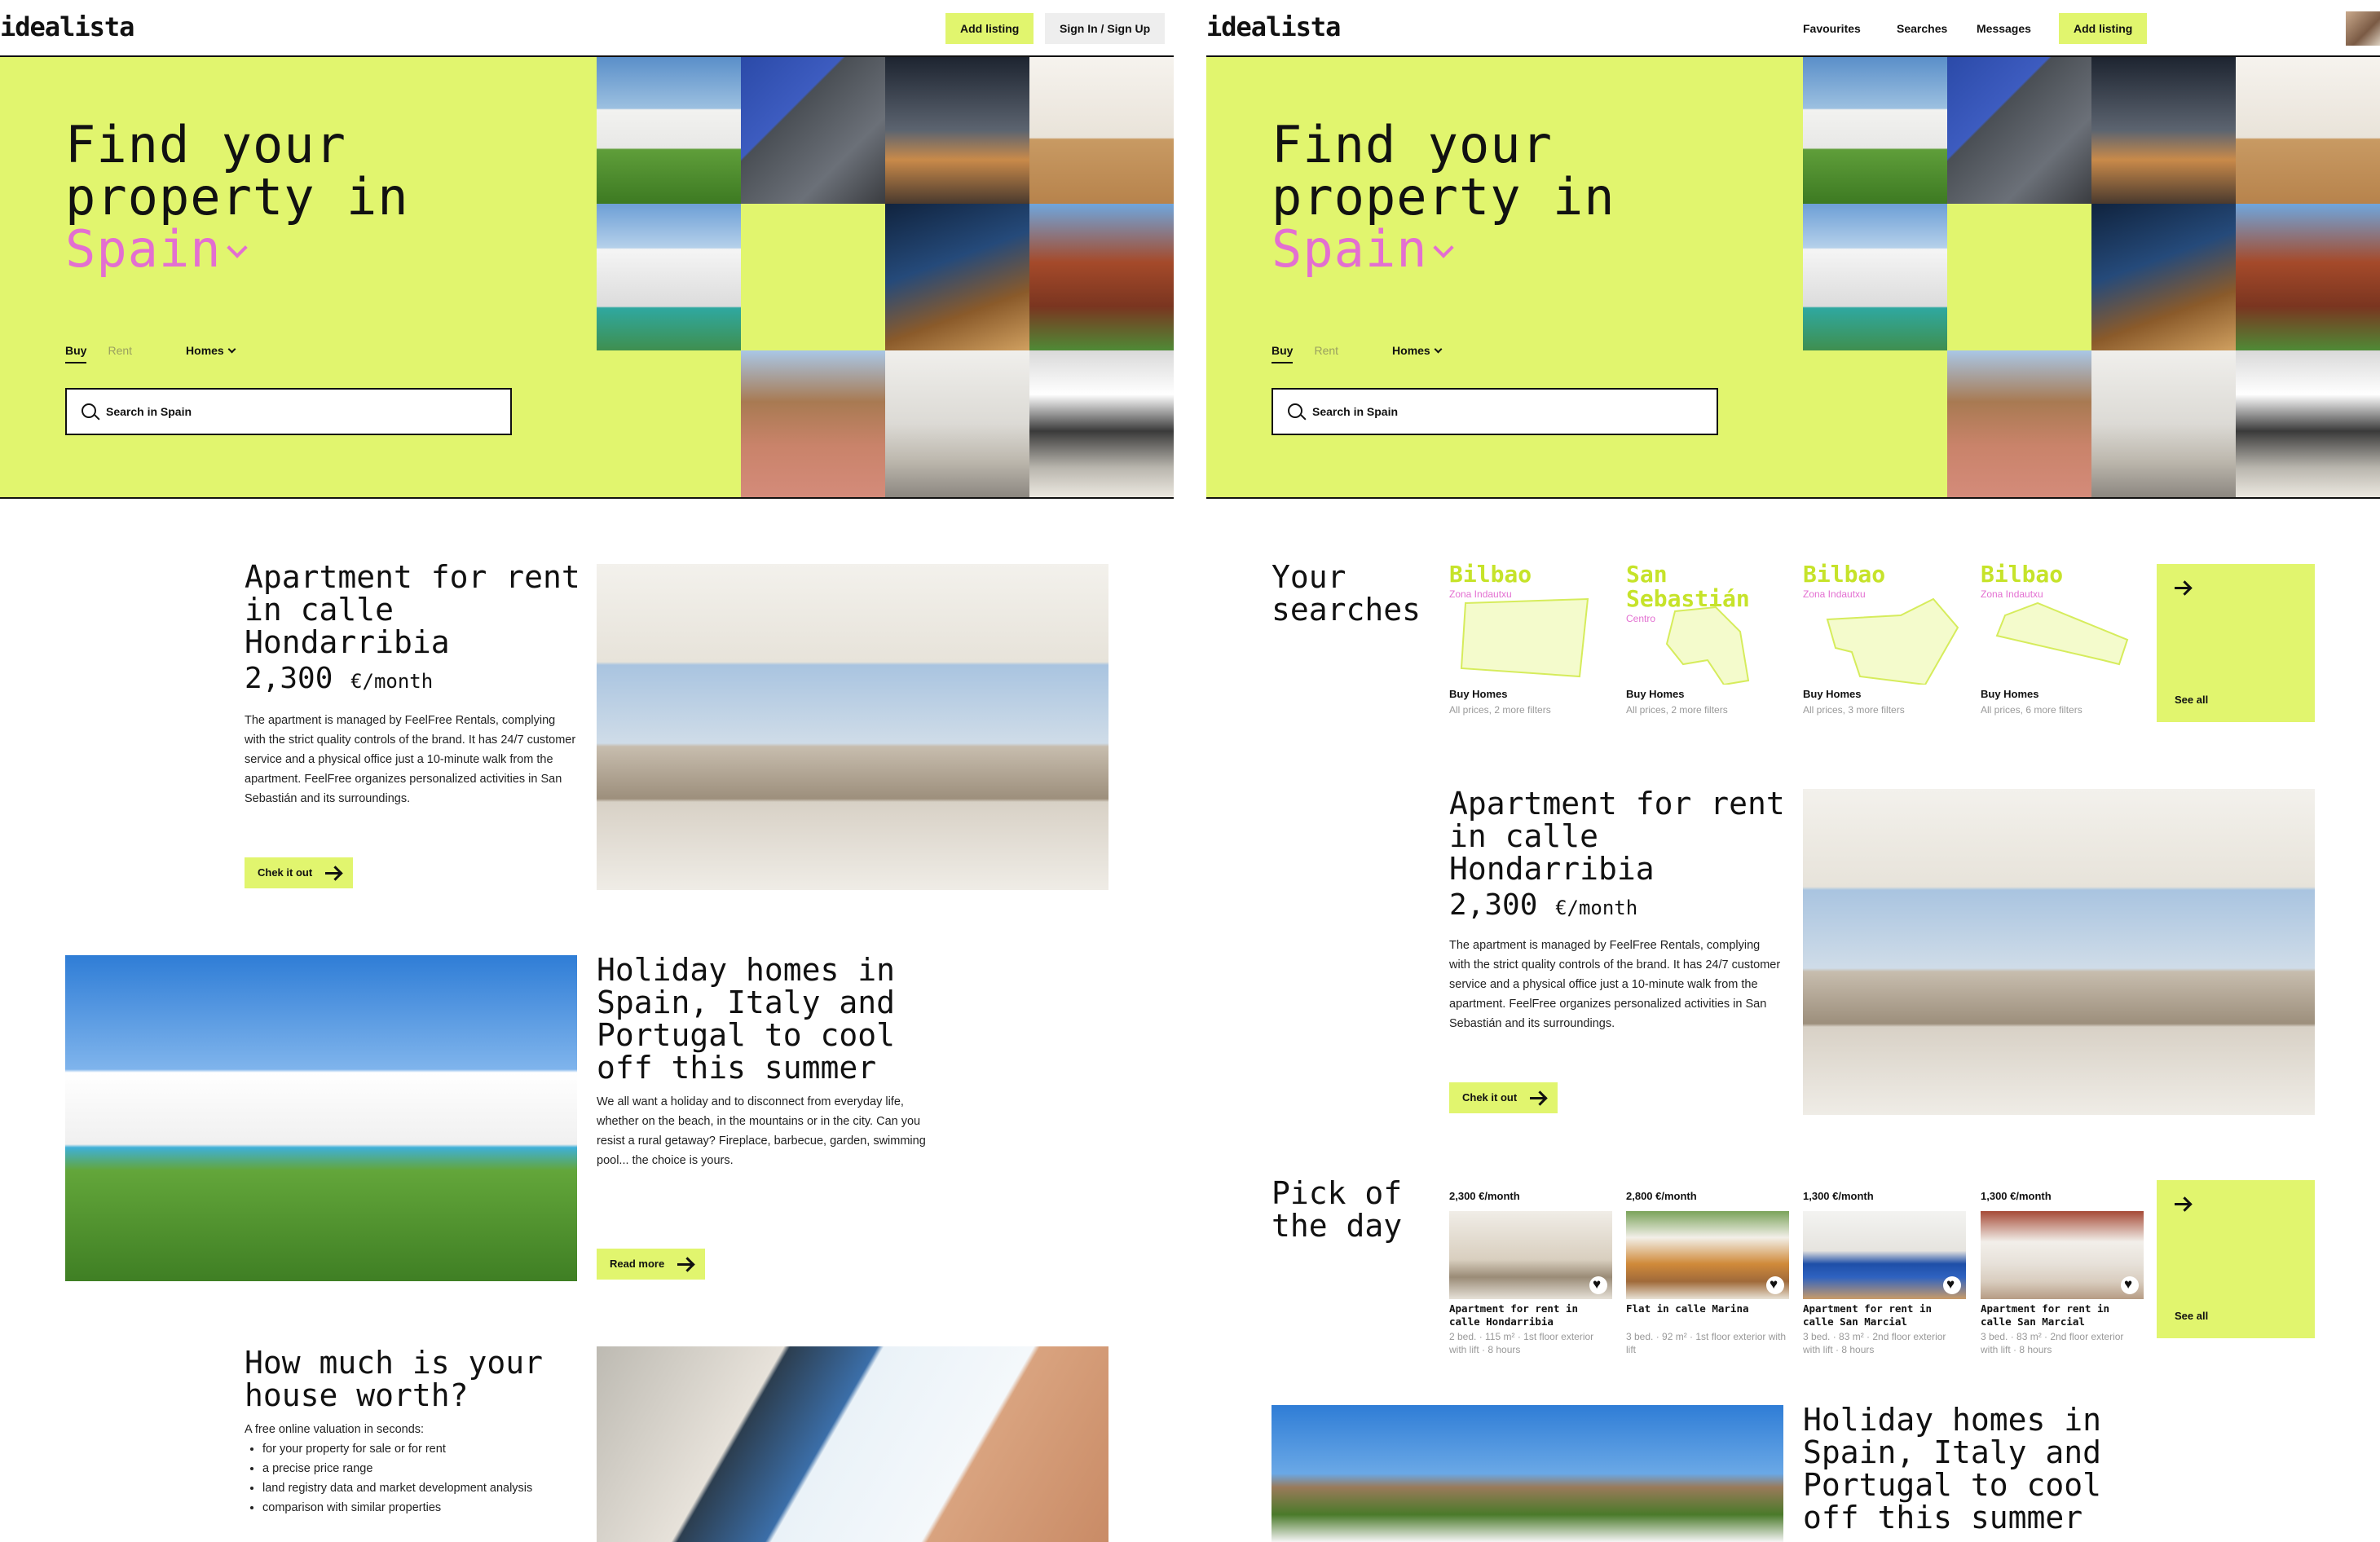 The width and height of the screenshot is (2380, 1542). Describe the element at coordinates (2004, 28) in the screenshot. I see `nav-messages: Messages` at that location.